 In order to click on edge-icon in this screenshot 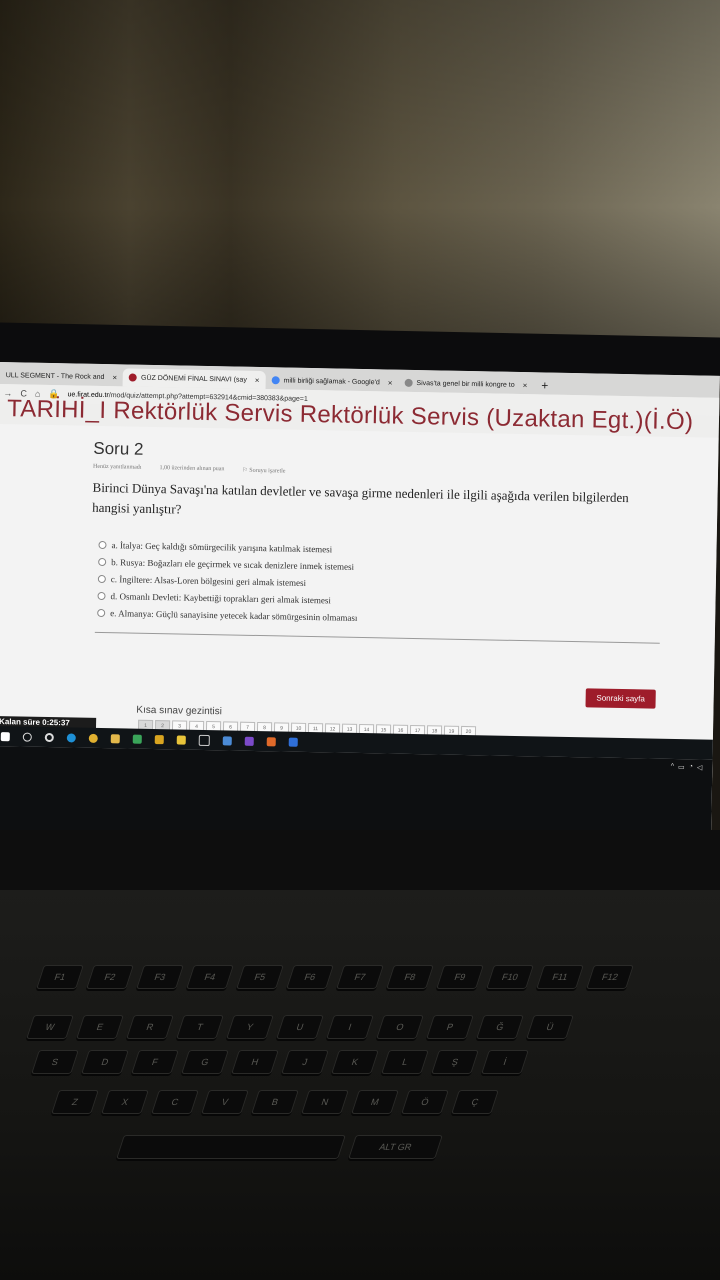, I will do `click(71, 737)`.